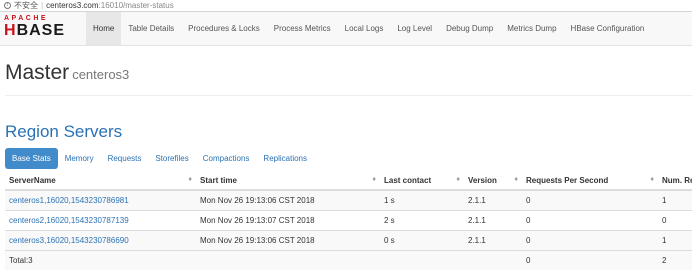 The width and height of the screenshot is (692, 270). I want to click on nav-procedures-locks: Procedures & Locks, so click(224, 28).